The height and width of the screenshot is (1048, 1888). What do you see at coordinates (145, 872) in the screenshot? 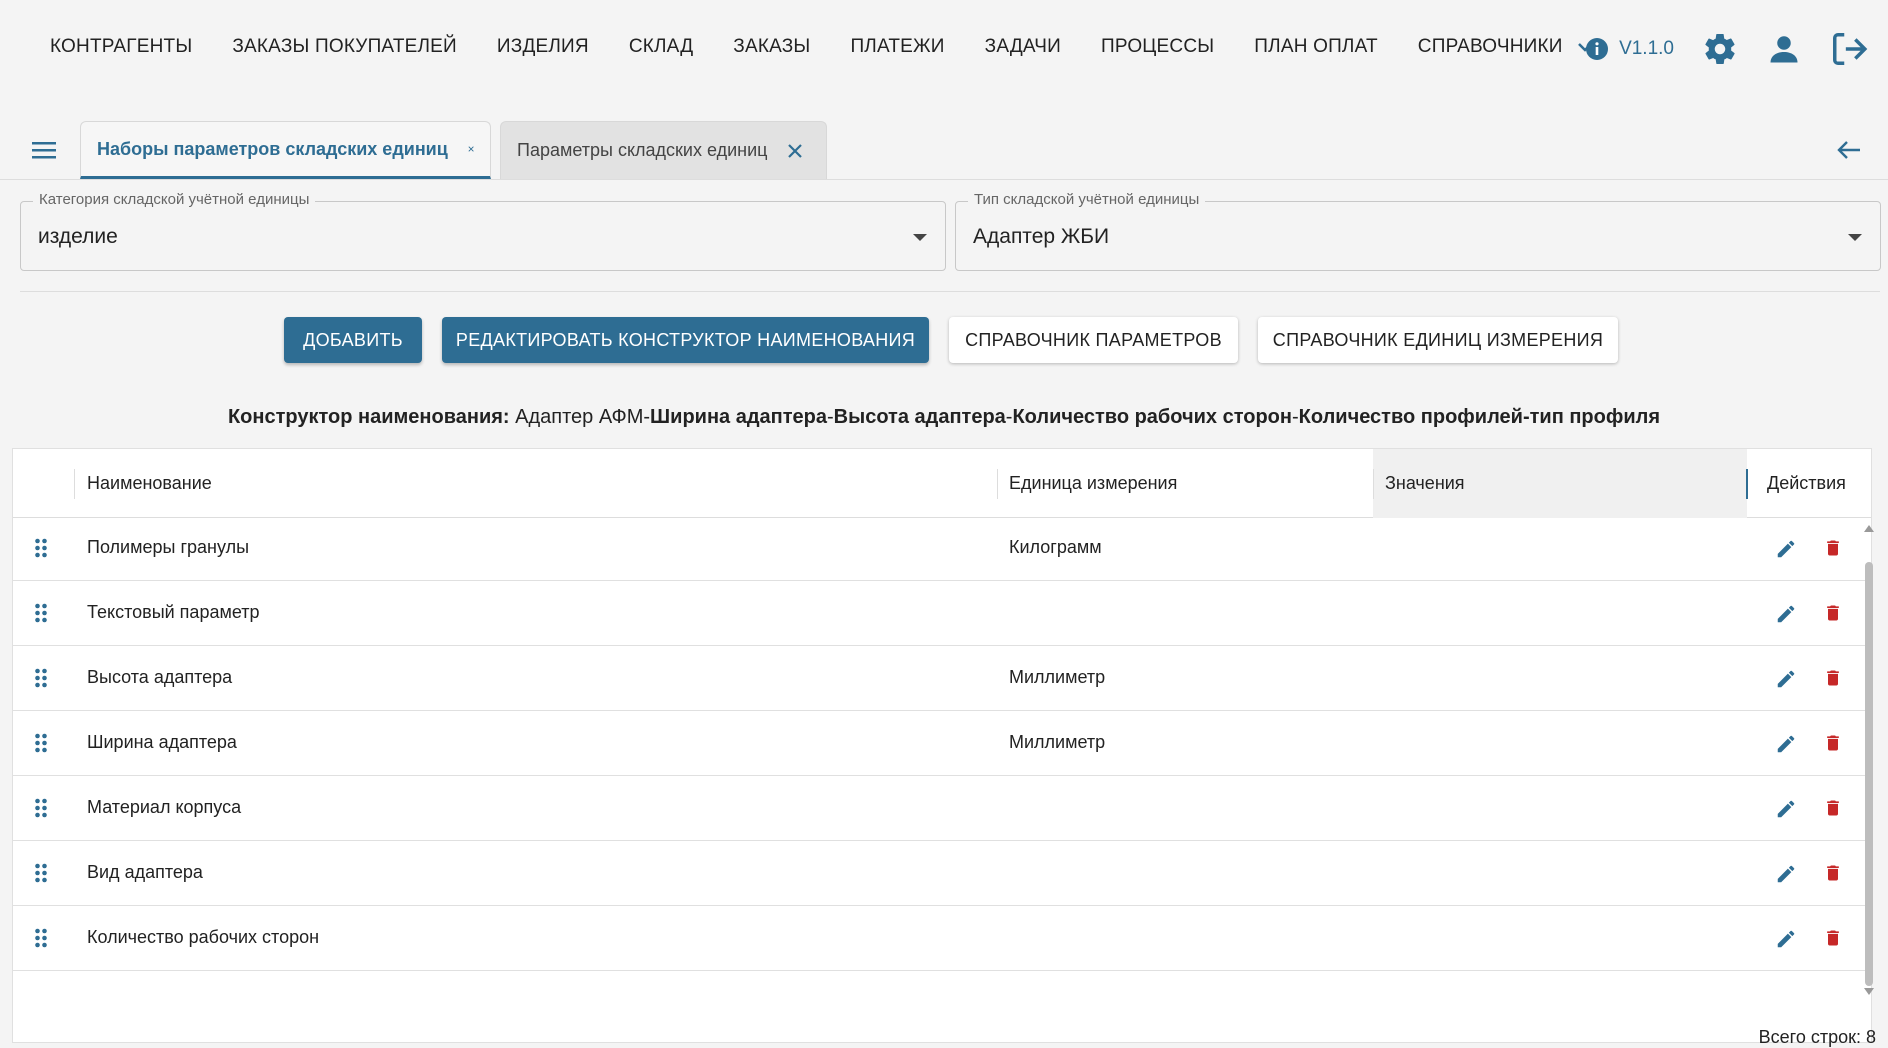
I see `parameter-name: Вид адаптера` at bounding box center [145, 872].